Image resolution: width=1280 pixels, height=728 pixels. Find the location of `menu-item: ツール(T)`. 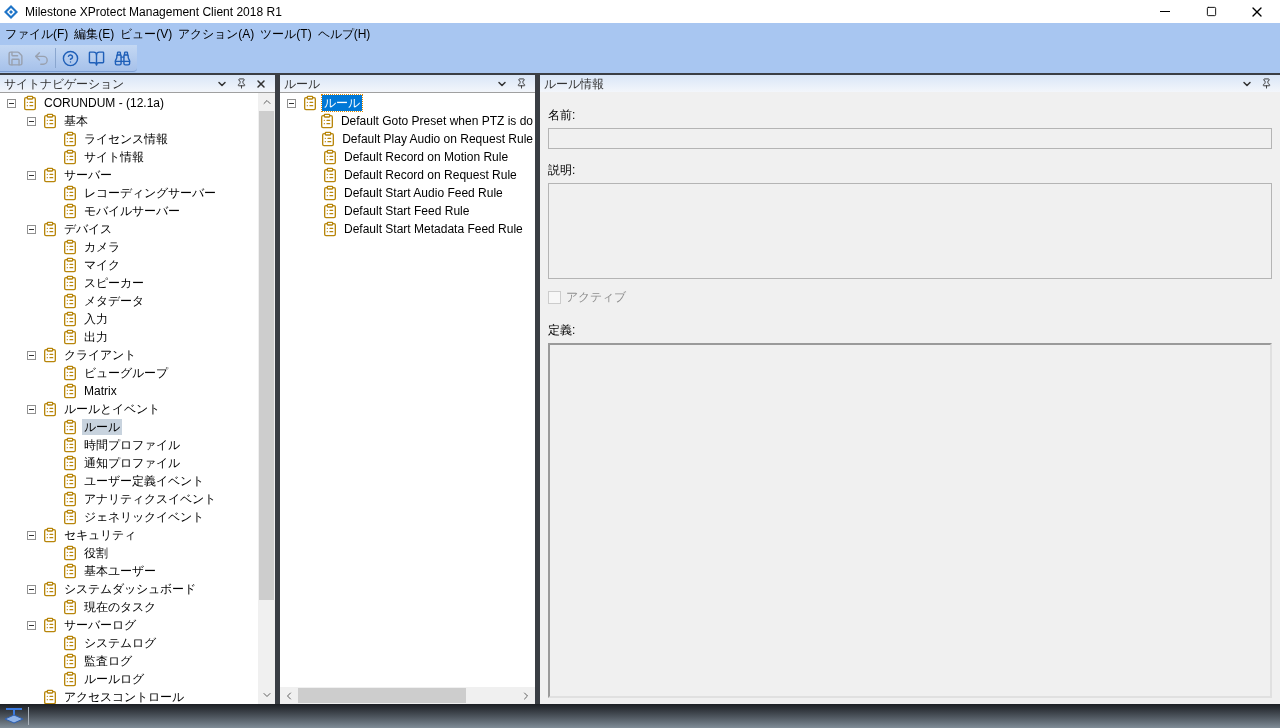

menu-item: ツール(T) is located at coordinates (286, 34).